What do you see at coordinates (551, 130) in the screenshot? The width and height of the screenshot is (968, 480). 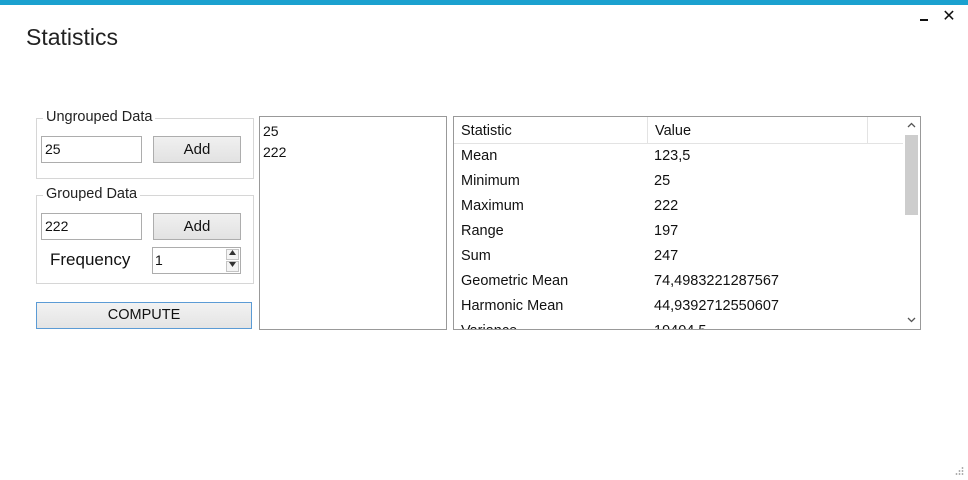 I see `column-header-statistic: Statistic` at bounding box center [551, 130].